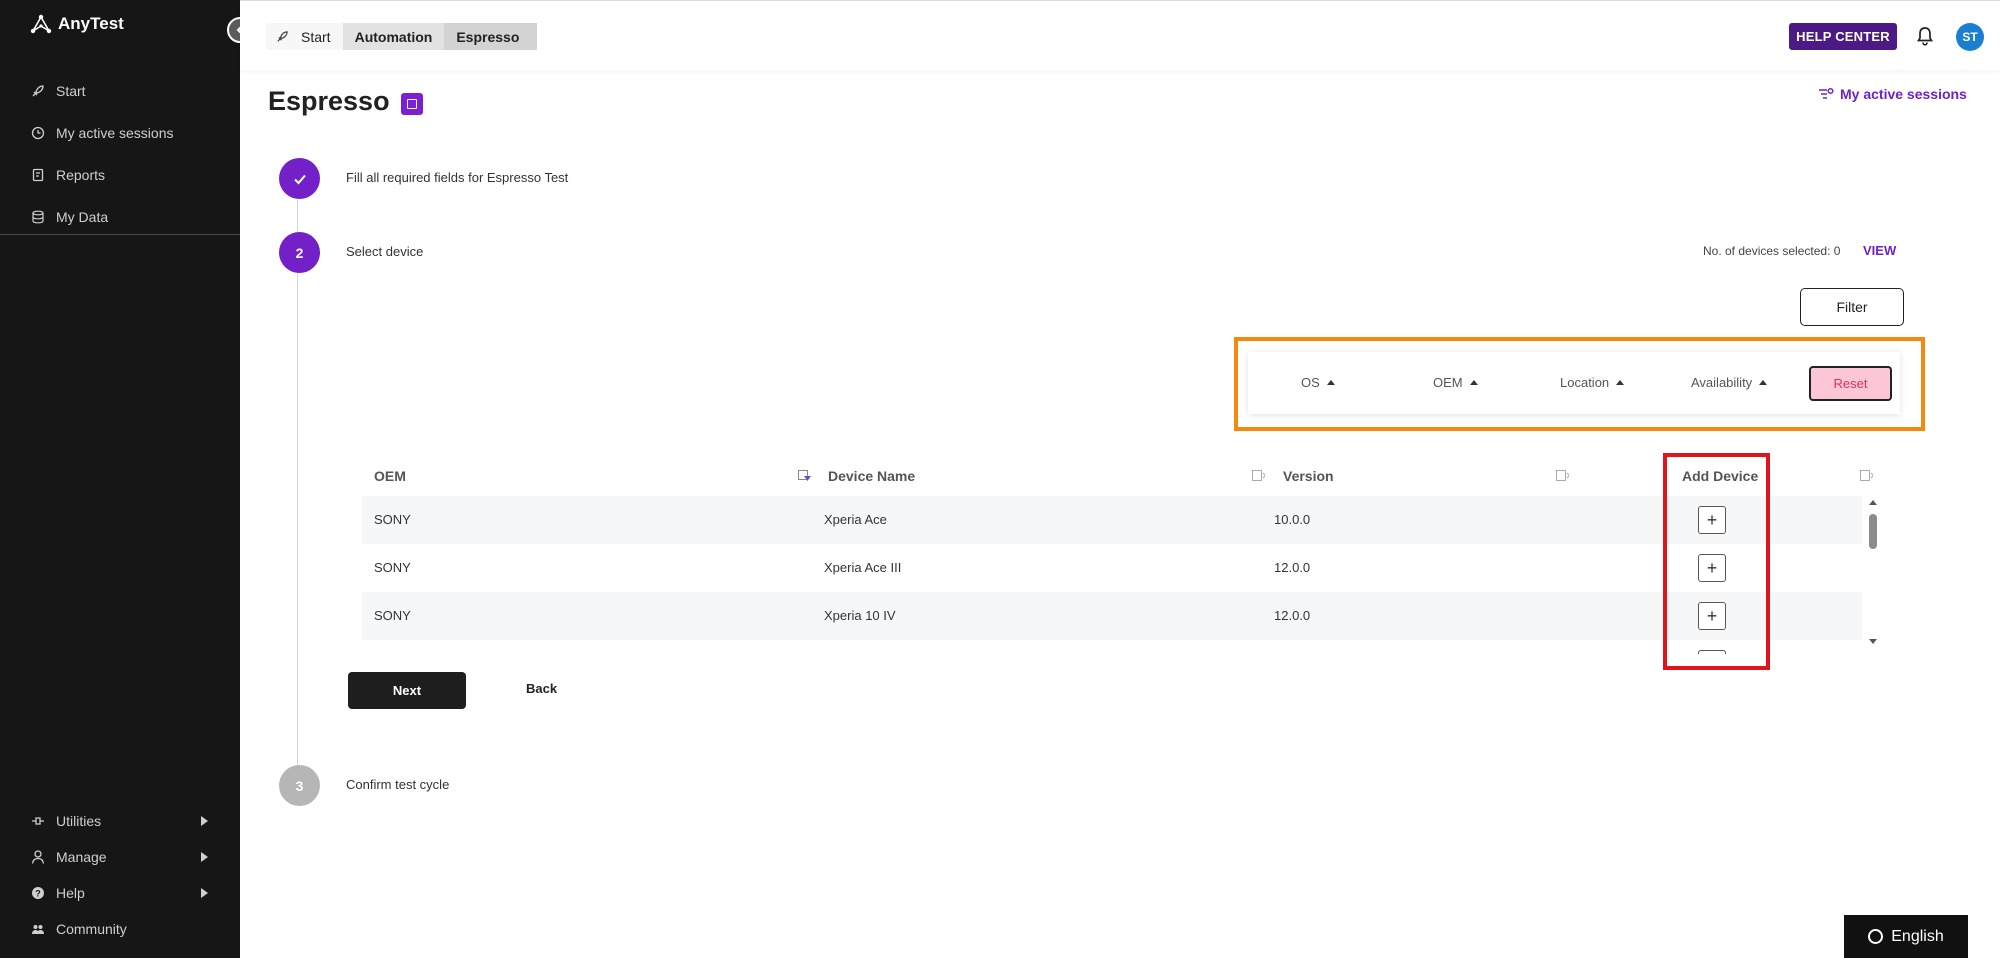 This screenshot has width=2000, height=958. Describe the element at coordinates (385, 251) in the screenshot. I see `step-2-label: Select device` at that location.